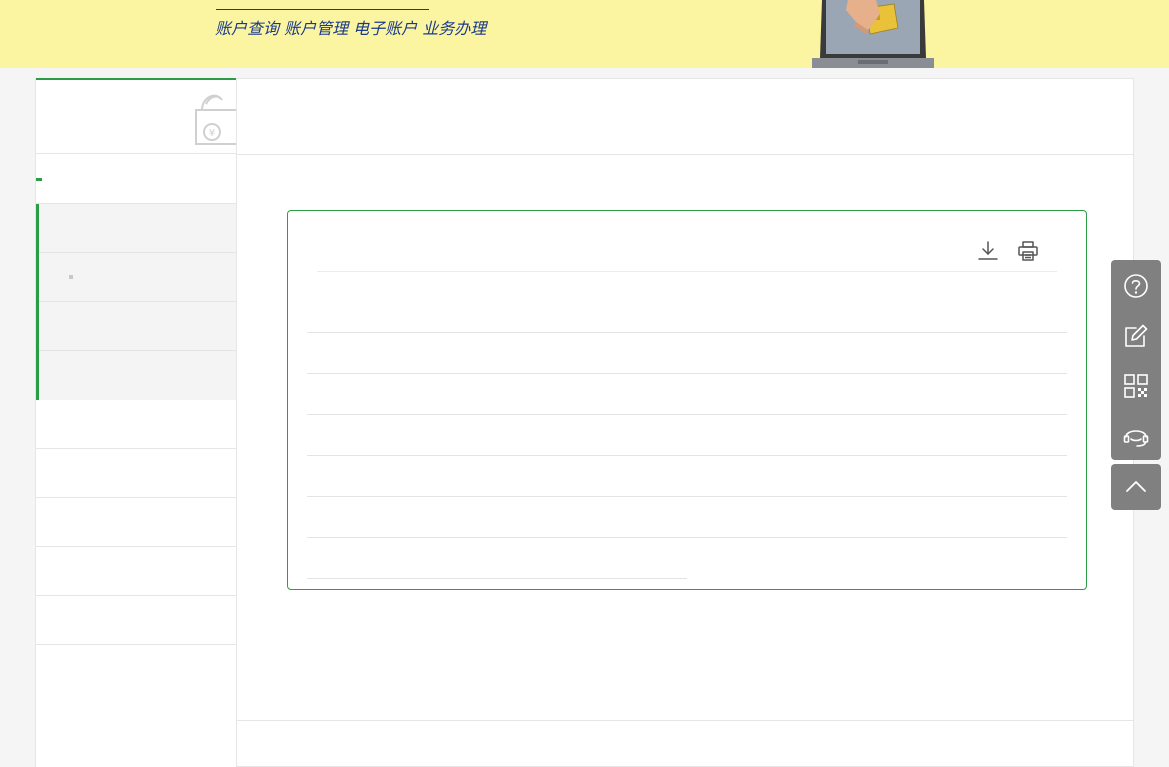 The width and height of the screenshot is (1169, 767). What do you see at coordinates (1136, 487) in the screenshot?
I see `back-to-top-icon` at bounding box center [1136, 487].